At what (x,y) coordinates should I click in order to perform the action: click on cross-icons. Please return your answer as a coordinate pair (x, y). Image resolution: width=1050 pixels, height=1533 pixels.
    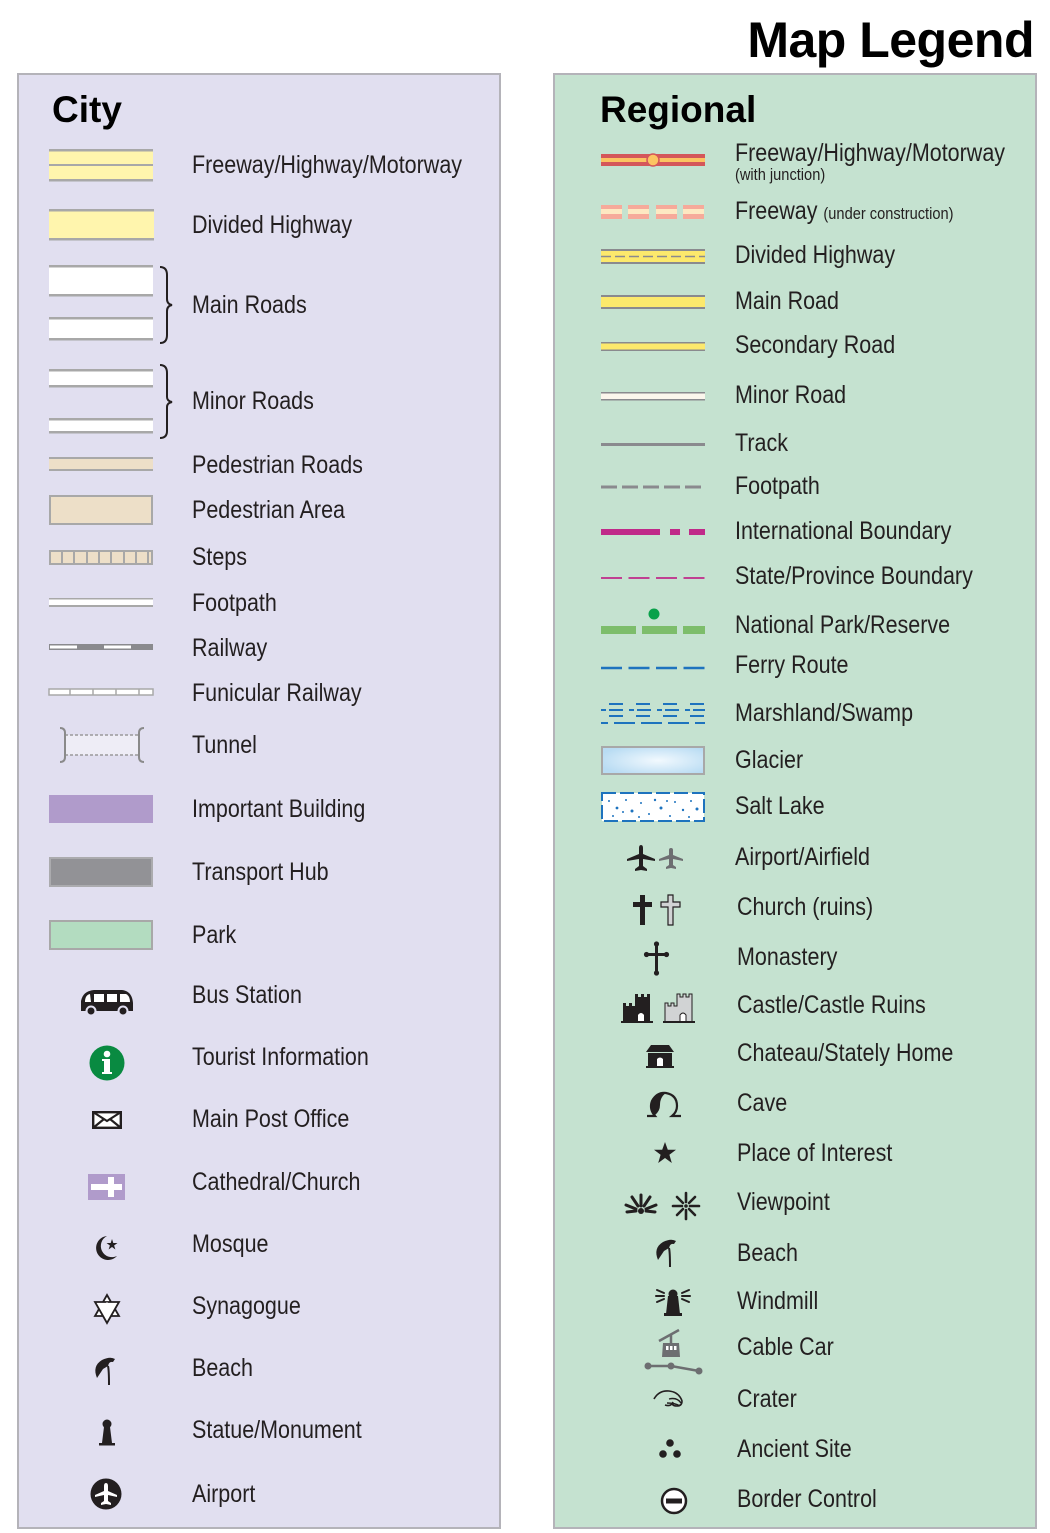
    Looking at the image, I should click on (657, 910).